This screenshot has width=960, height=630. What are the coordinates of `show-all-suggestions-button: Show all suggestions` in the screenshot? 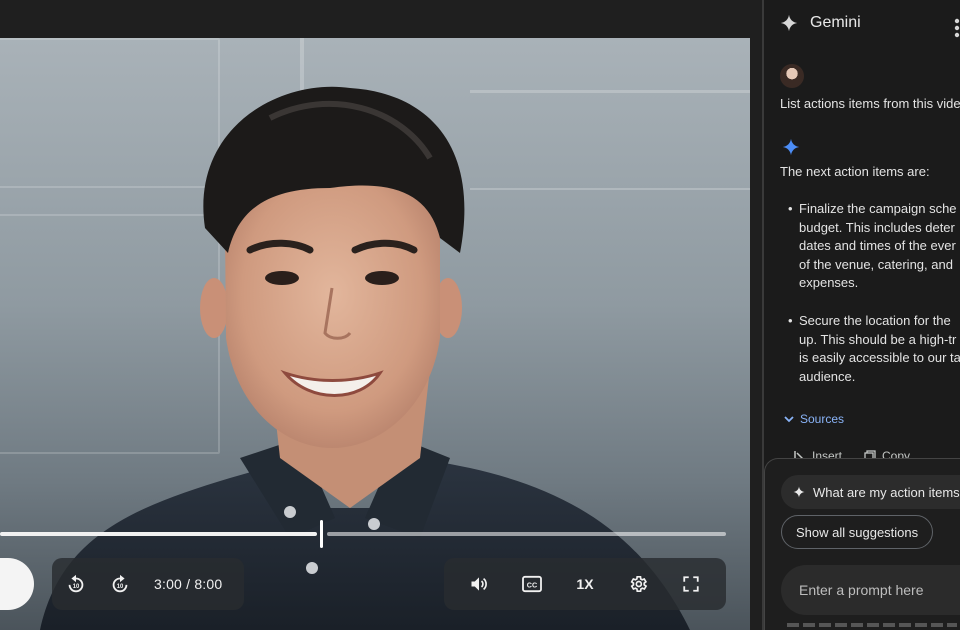 It's located at (857, 532).